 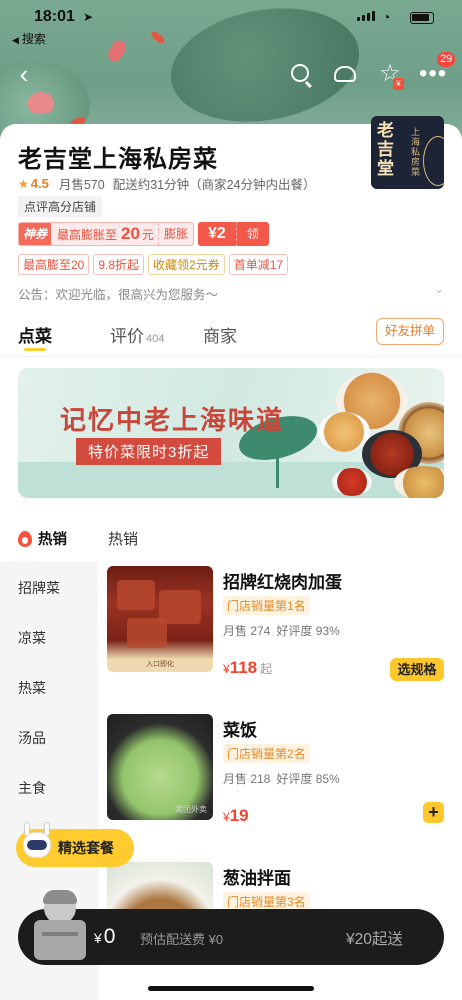 I want to click on dish-price: ¥118 起, so click(x=247, y=668).